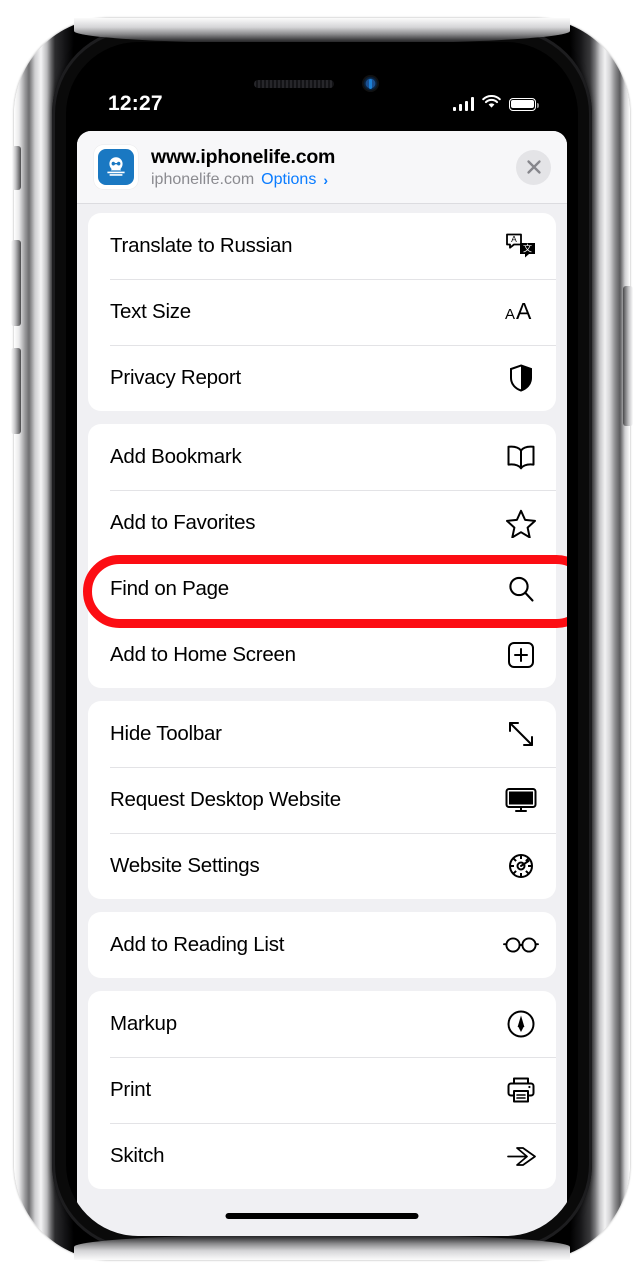 Image resolution: width=642 pixels, height=1274 pixels. Describe the element at coordinates (175, 377) in the screenshot. I see `menu-item-label: Privacy Report` at that location.